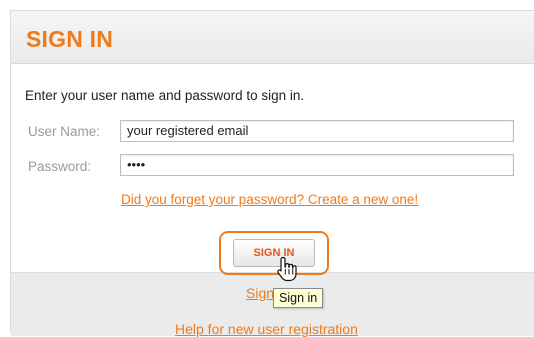 This screenshot has width=534, height=337. What do you see at coordinates (60, 166) in the screenshot?
I see `password-label: Password:` at bounding box center [60, 166].